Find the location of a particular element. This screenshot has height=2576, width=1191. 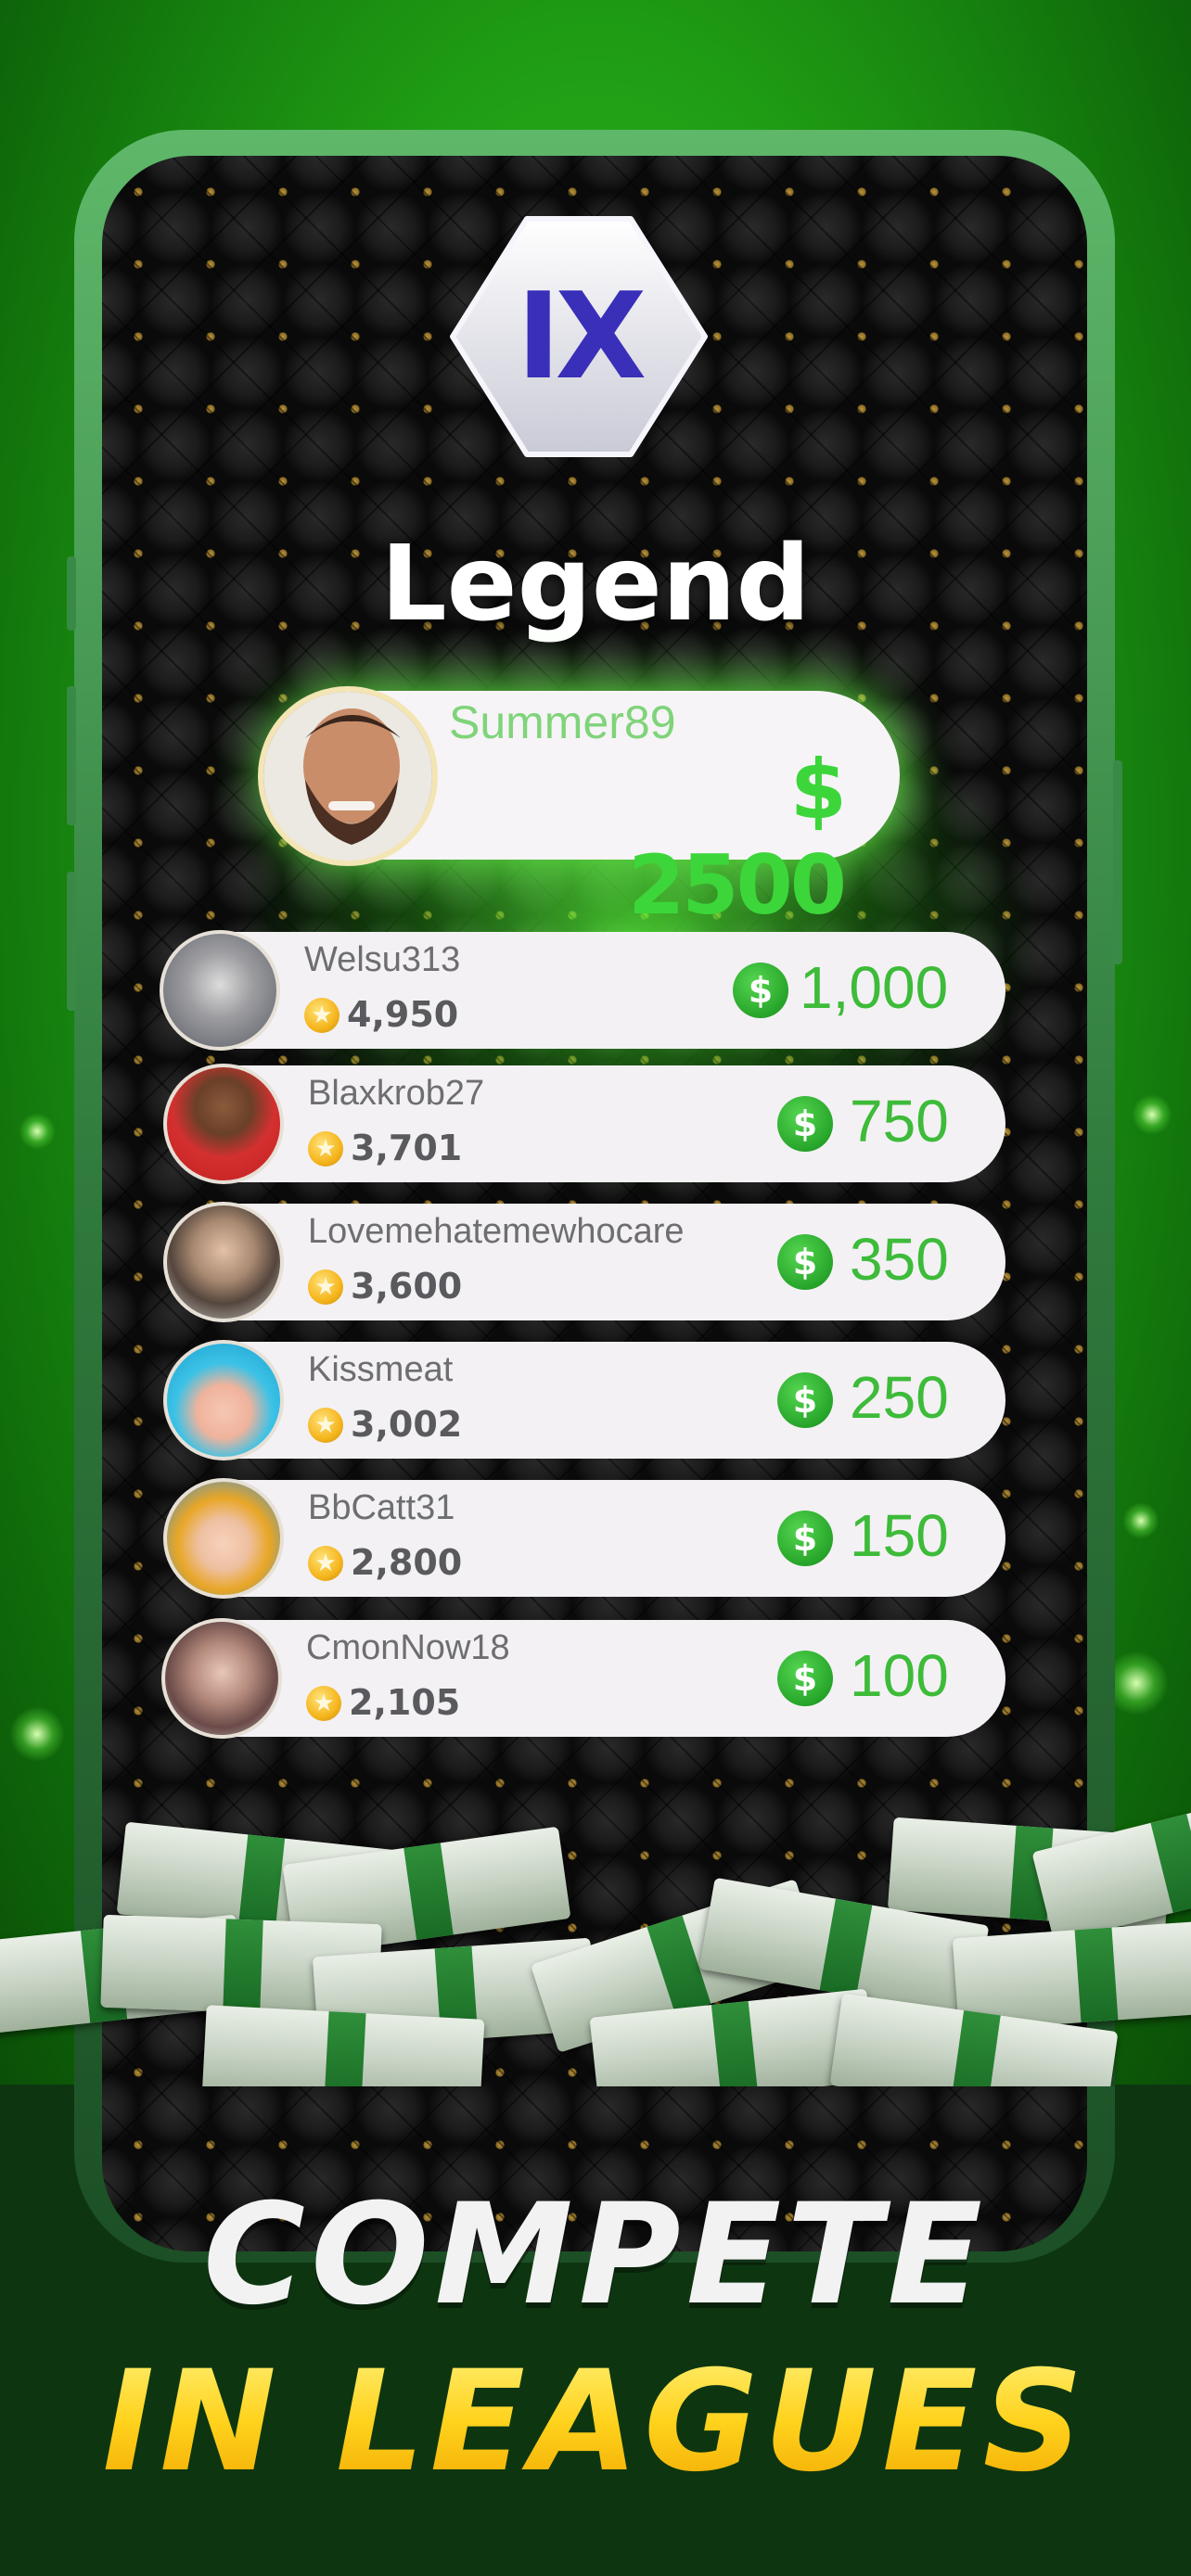

headline-line-1: COMPETE is located at coordinates (595, 2255).